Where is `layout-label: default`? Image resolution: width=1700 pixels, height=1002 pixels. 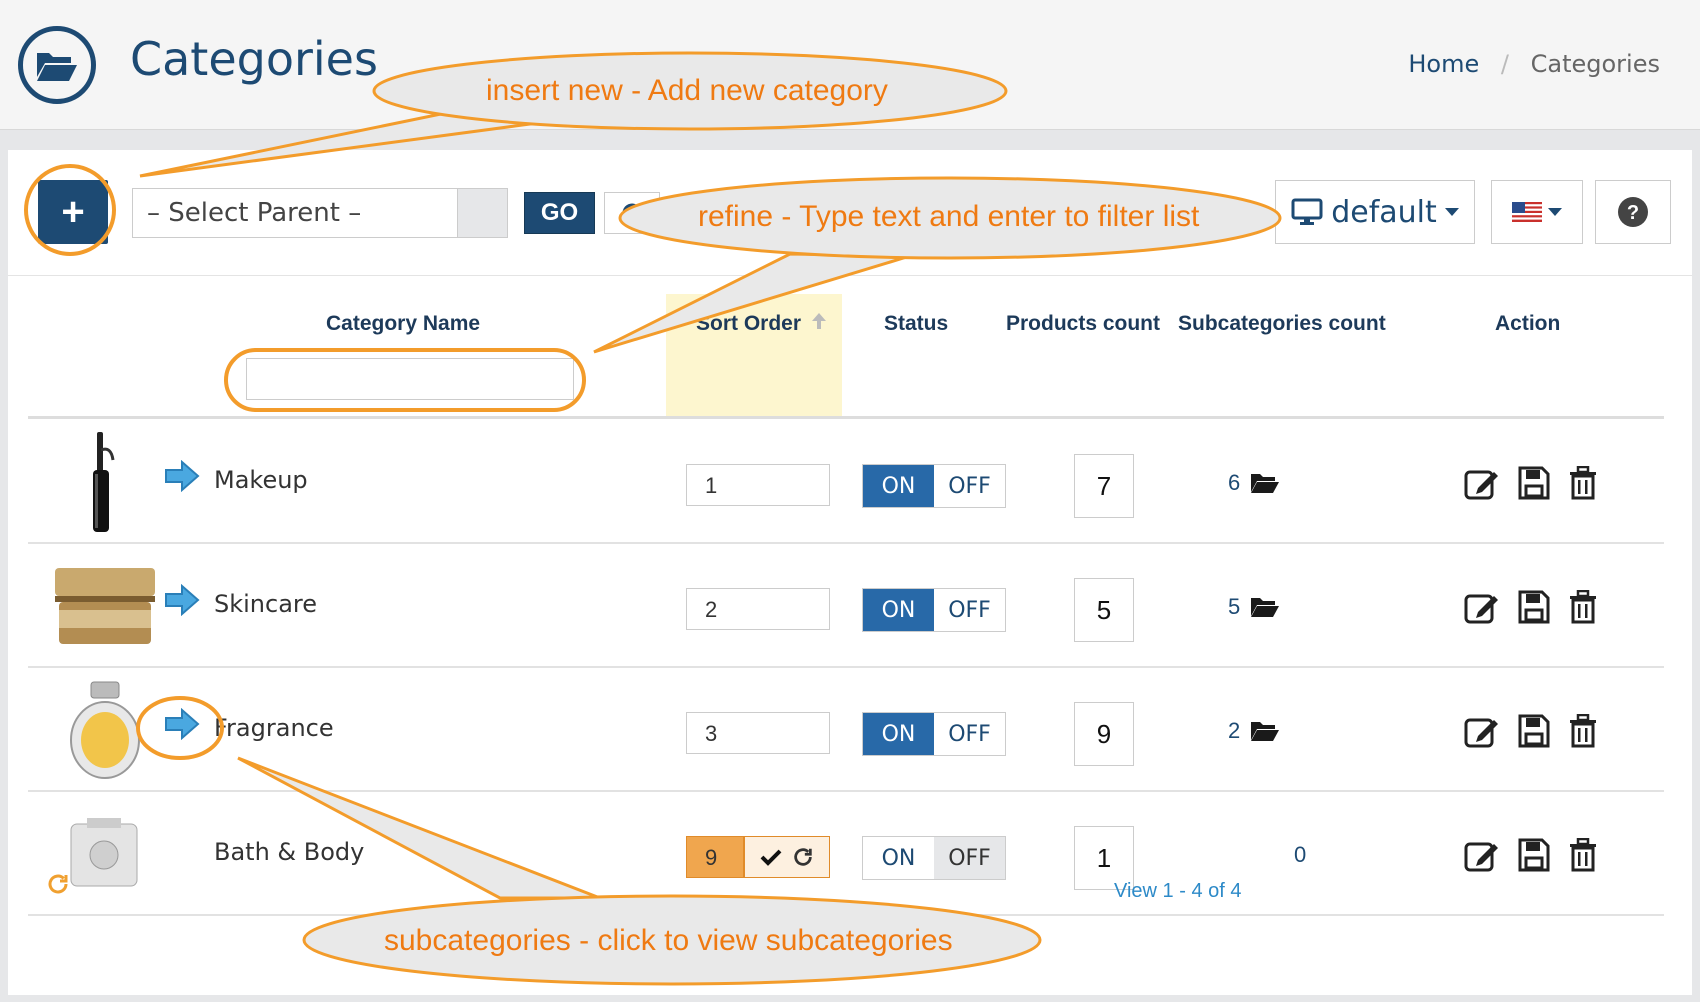
layout-label: default is located at coordinates (1384, 212).